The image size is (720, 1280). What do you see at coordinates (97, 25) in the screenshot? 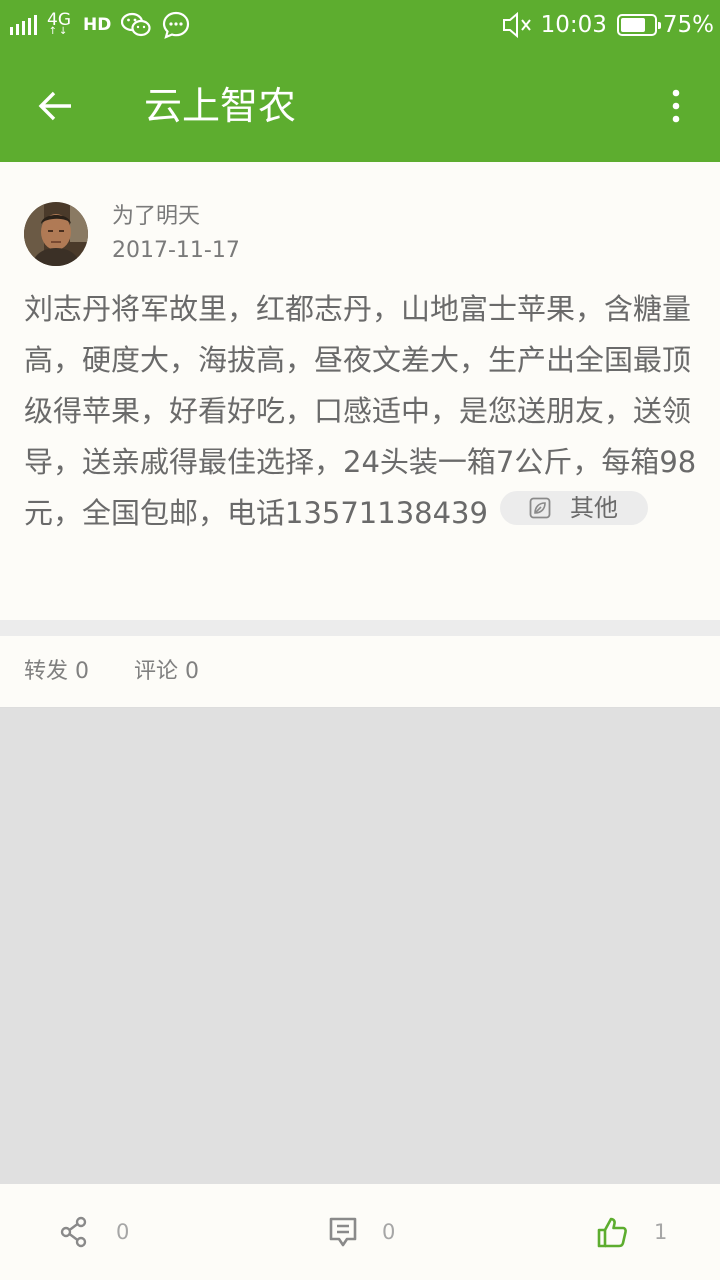
I see `hd-indicator: HD` at bounding box center [97, 25].